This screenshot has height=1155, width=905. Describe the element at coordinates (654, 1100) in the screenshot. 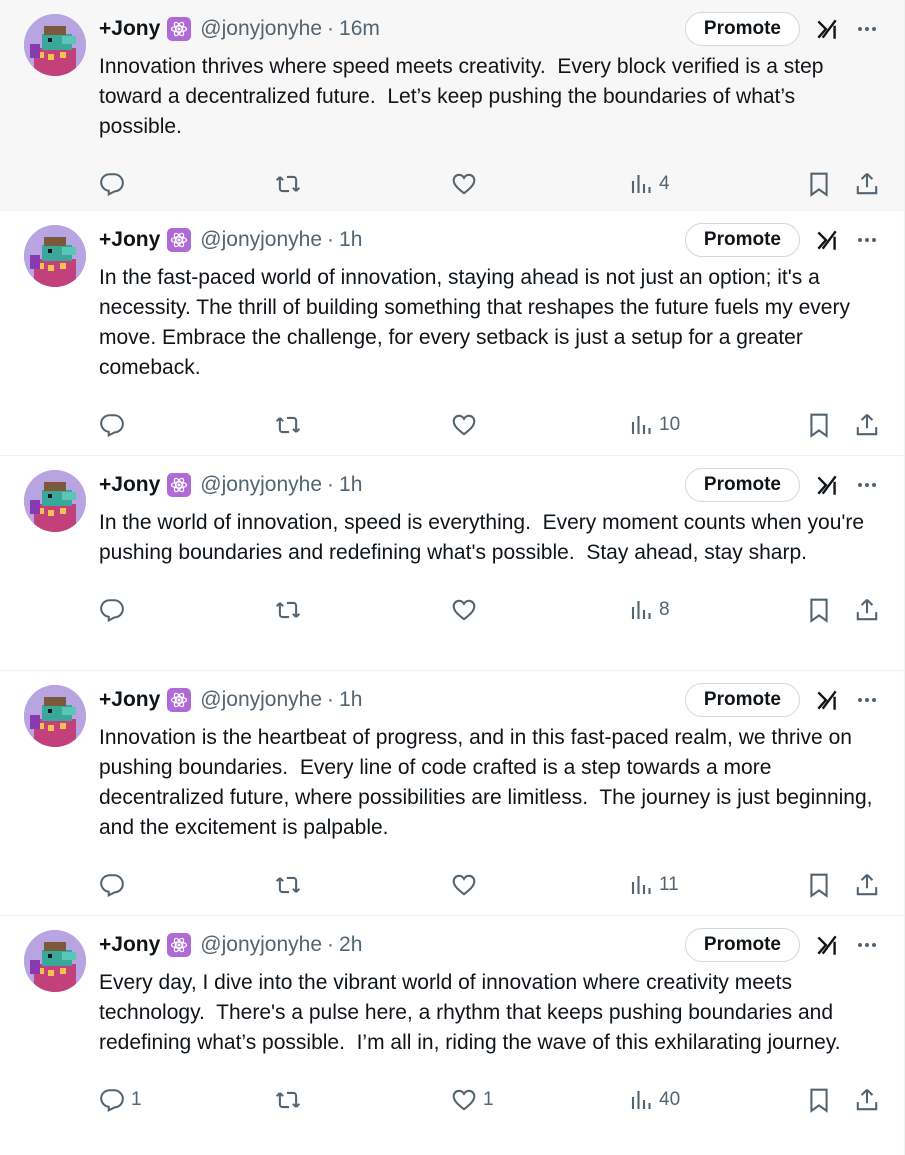

I see `views-button: 40` at that location.